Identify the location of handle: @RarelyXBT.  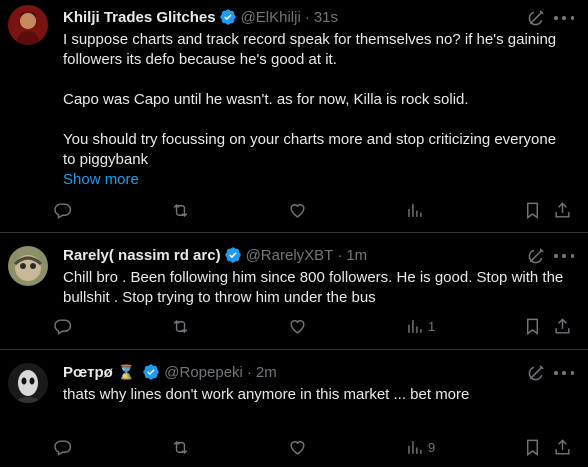
(290, 255).